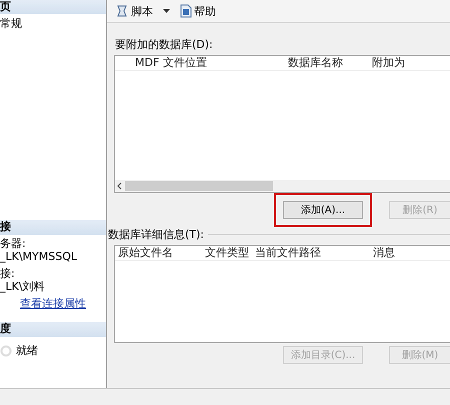 The image size is (450, 405). Describe the element at coordinates (384, 253) in the screenshot. I see `column-header: 消息` at that location.